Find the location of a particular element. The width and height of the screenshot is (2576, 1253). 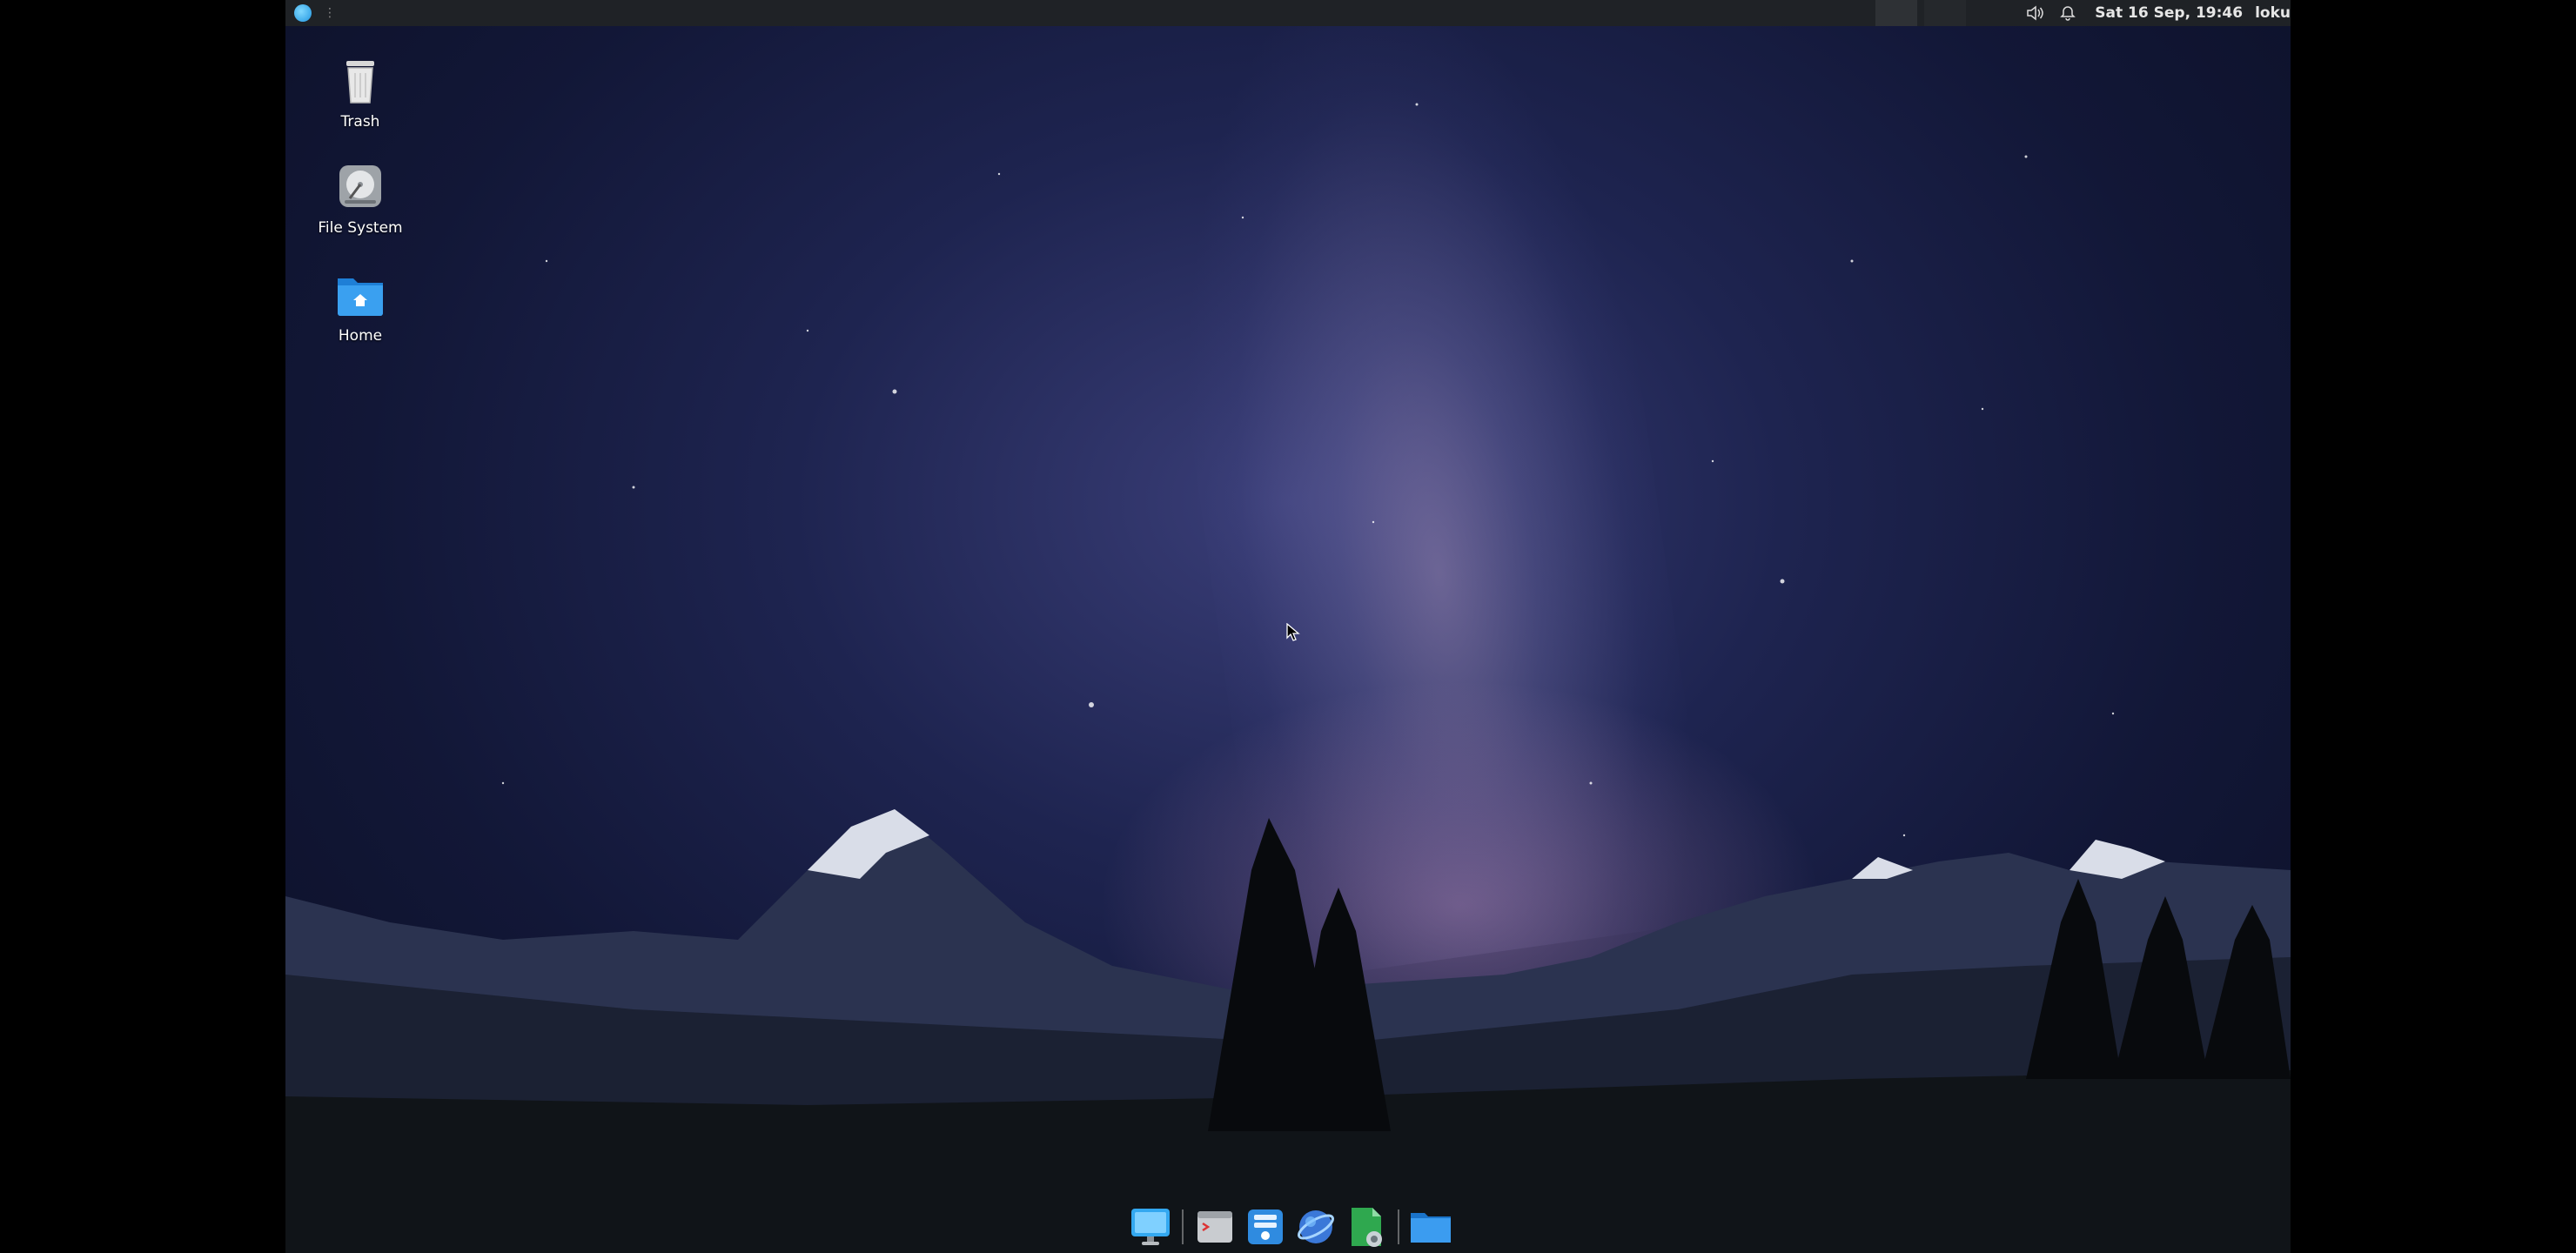

dock-web-browser is located at coordinates (1315, 1227).